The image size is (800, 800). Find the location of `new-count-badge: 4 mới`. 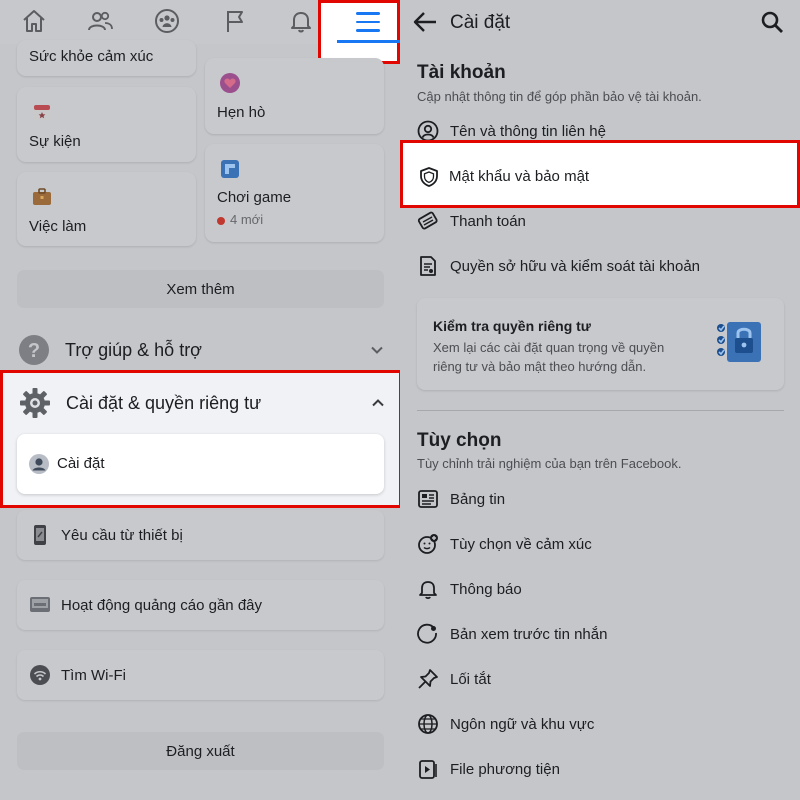

new-count-badge: 4 mới is located at coordinates (240, 219).